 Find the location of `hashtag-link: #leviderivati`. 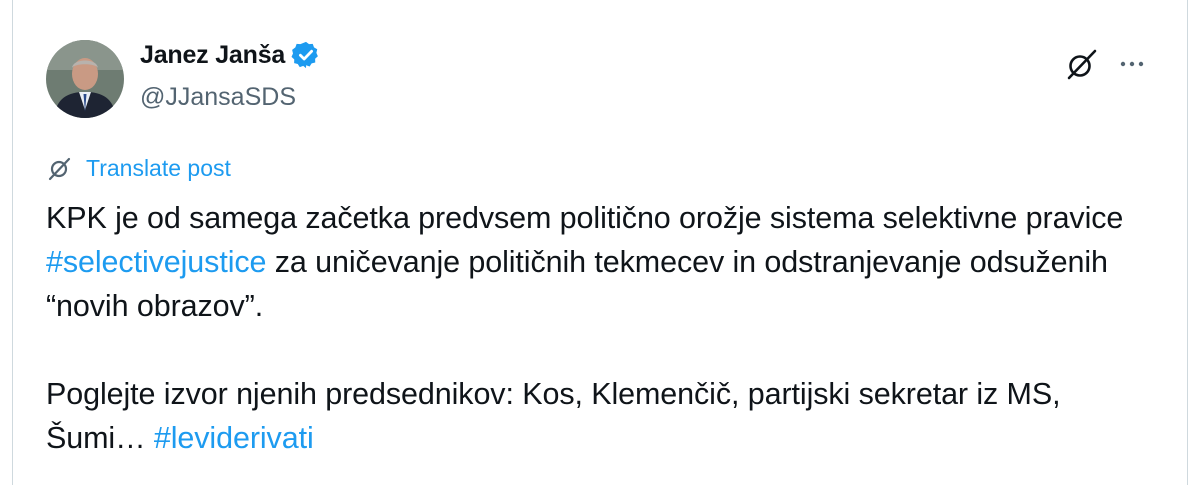

hashtag-link: #leviderivati is located at coordinates (234, 438).